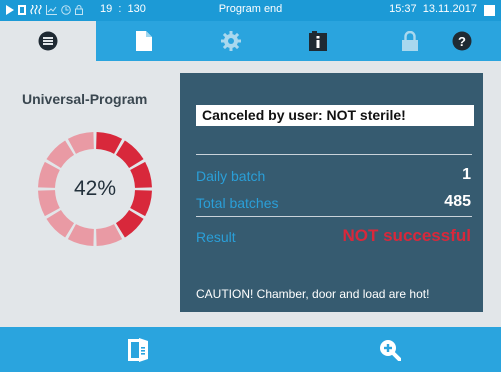 This screenshot has width=501, height=372. I want to click on tab-info, so click(318, 41).